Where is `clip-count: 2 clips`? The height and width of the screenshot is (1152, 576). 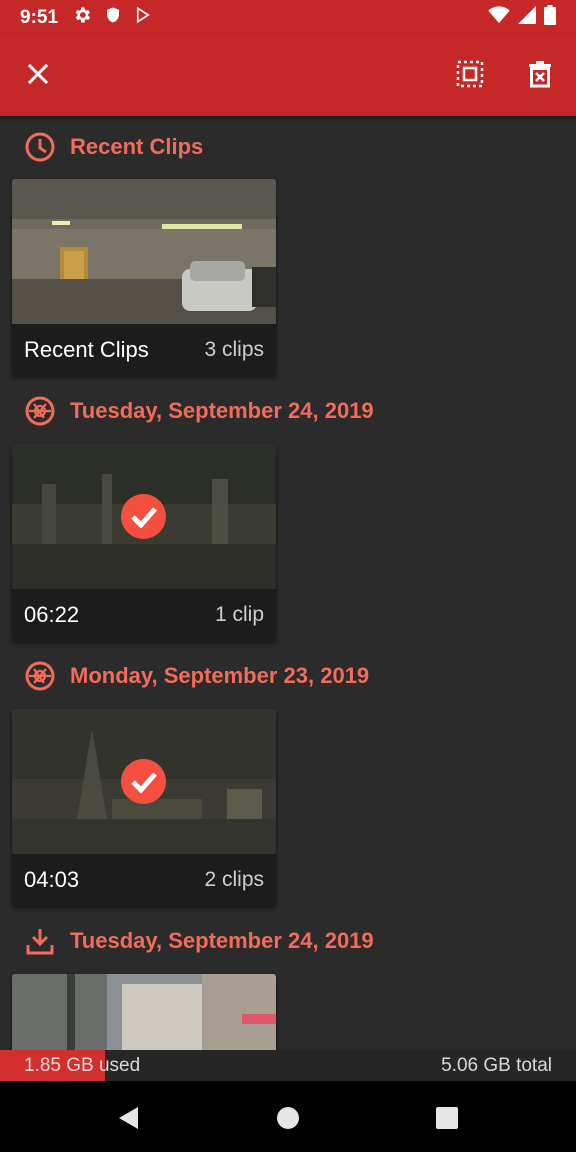
clip-count: 2 clips is located at coordinates (234, 879).